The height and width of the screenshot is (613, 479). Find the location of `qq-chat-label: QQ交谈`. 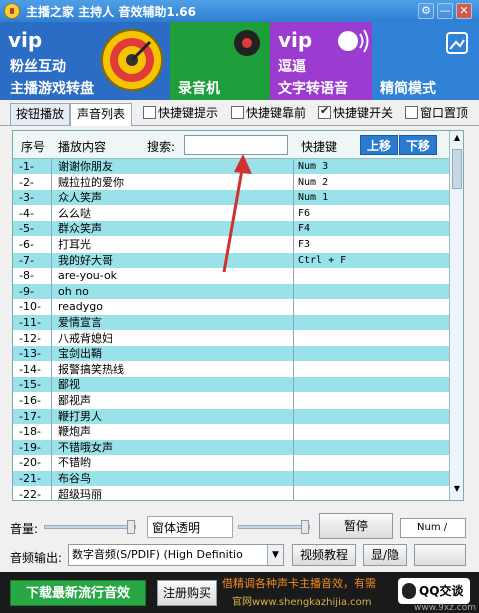

qq-chat-label: QQ交谈 is located at coordinates (441, 591).